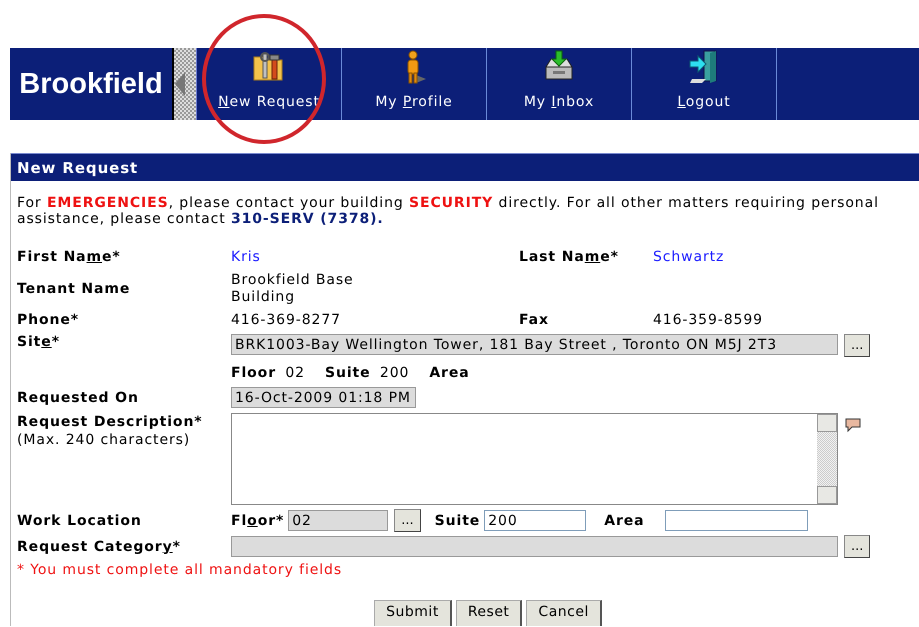 Image resolution: width=919 pixels, height=627 pixels. Describe the element at coordinates (78, 398) in the screenshot. I see `requested-on-label: Requested On` at that location.